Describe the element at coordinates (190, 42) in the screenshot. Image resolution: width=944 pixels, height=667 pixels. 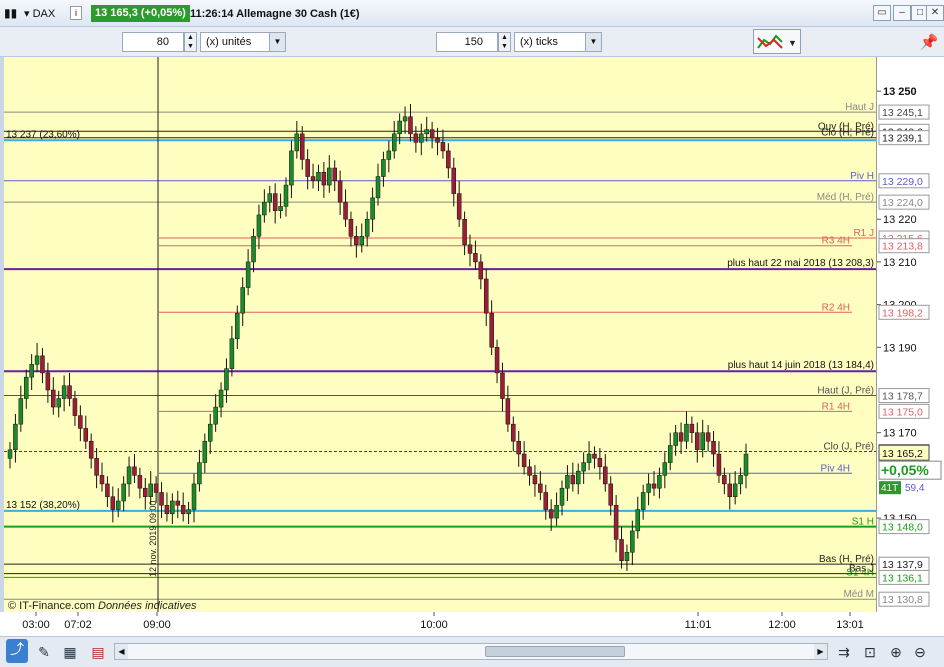
I see `units-stepper-icon: ▲ ▼` at that location.